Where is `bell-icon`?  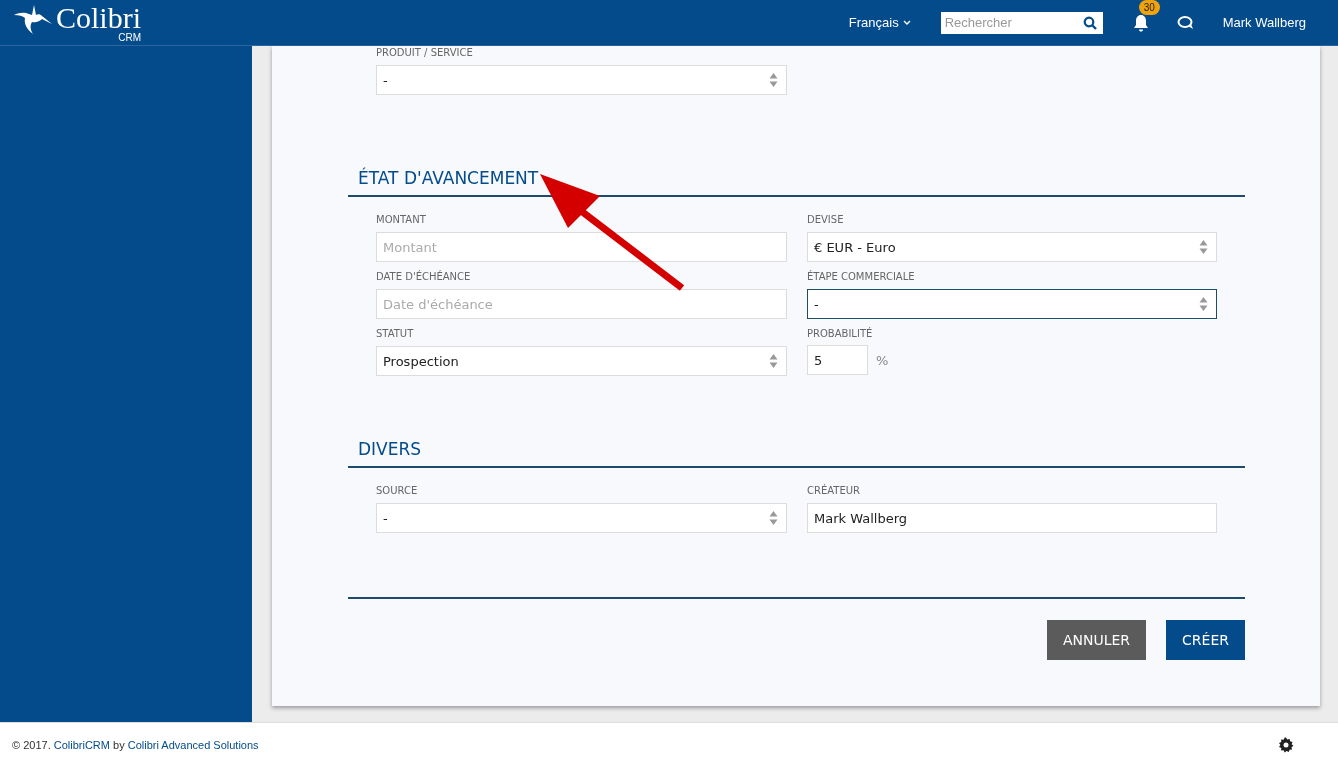
bell-icon is located at coordinates (1140, 22).